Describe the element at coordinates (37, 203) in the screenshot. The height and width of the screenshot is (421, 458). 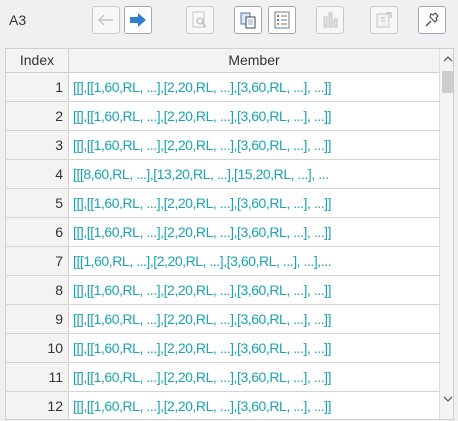
I see `row-index: 5` at that location.